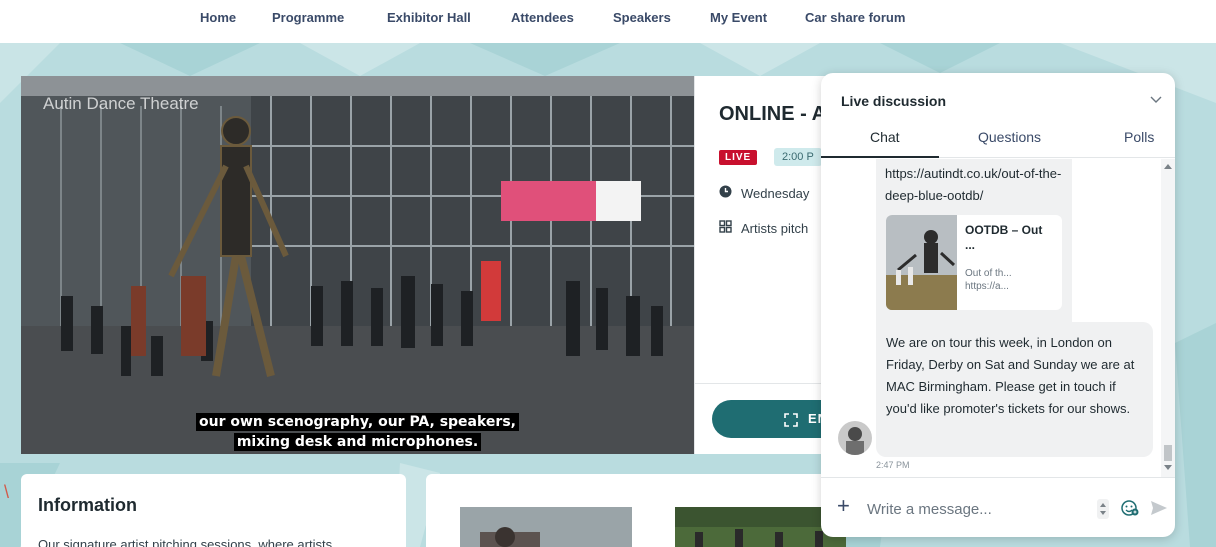 Image resolution: width=1216 pixels, height=547 pixels. What do you see at coordinates (977, 509) in the screenshot?
I see `message-input` at bounding box center [977, 509].